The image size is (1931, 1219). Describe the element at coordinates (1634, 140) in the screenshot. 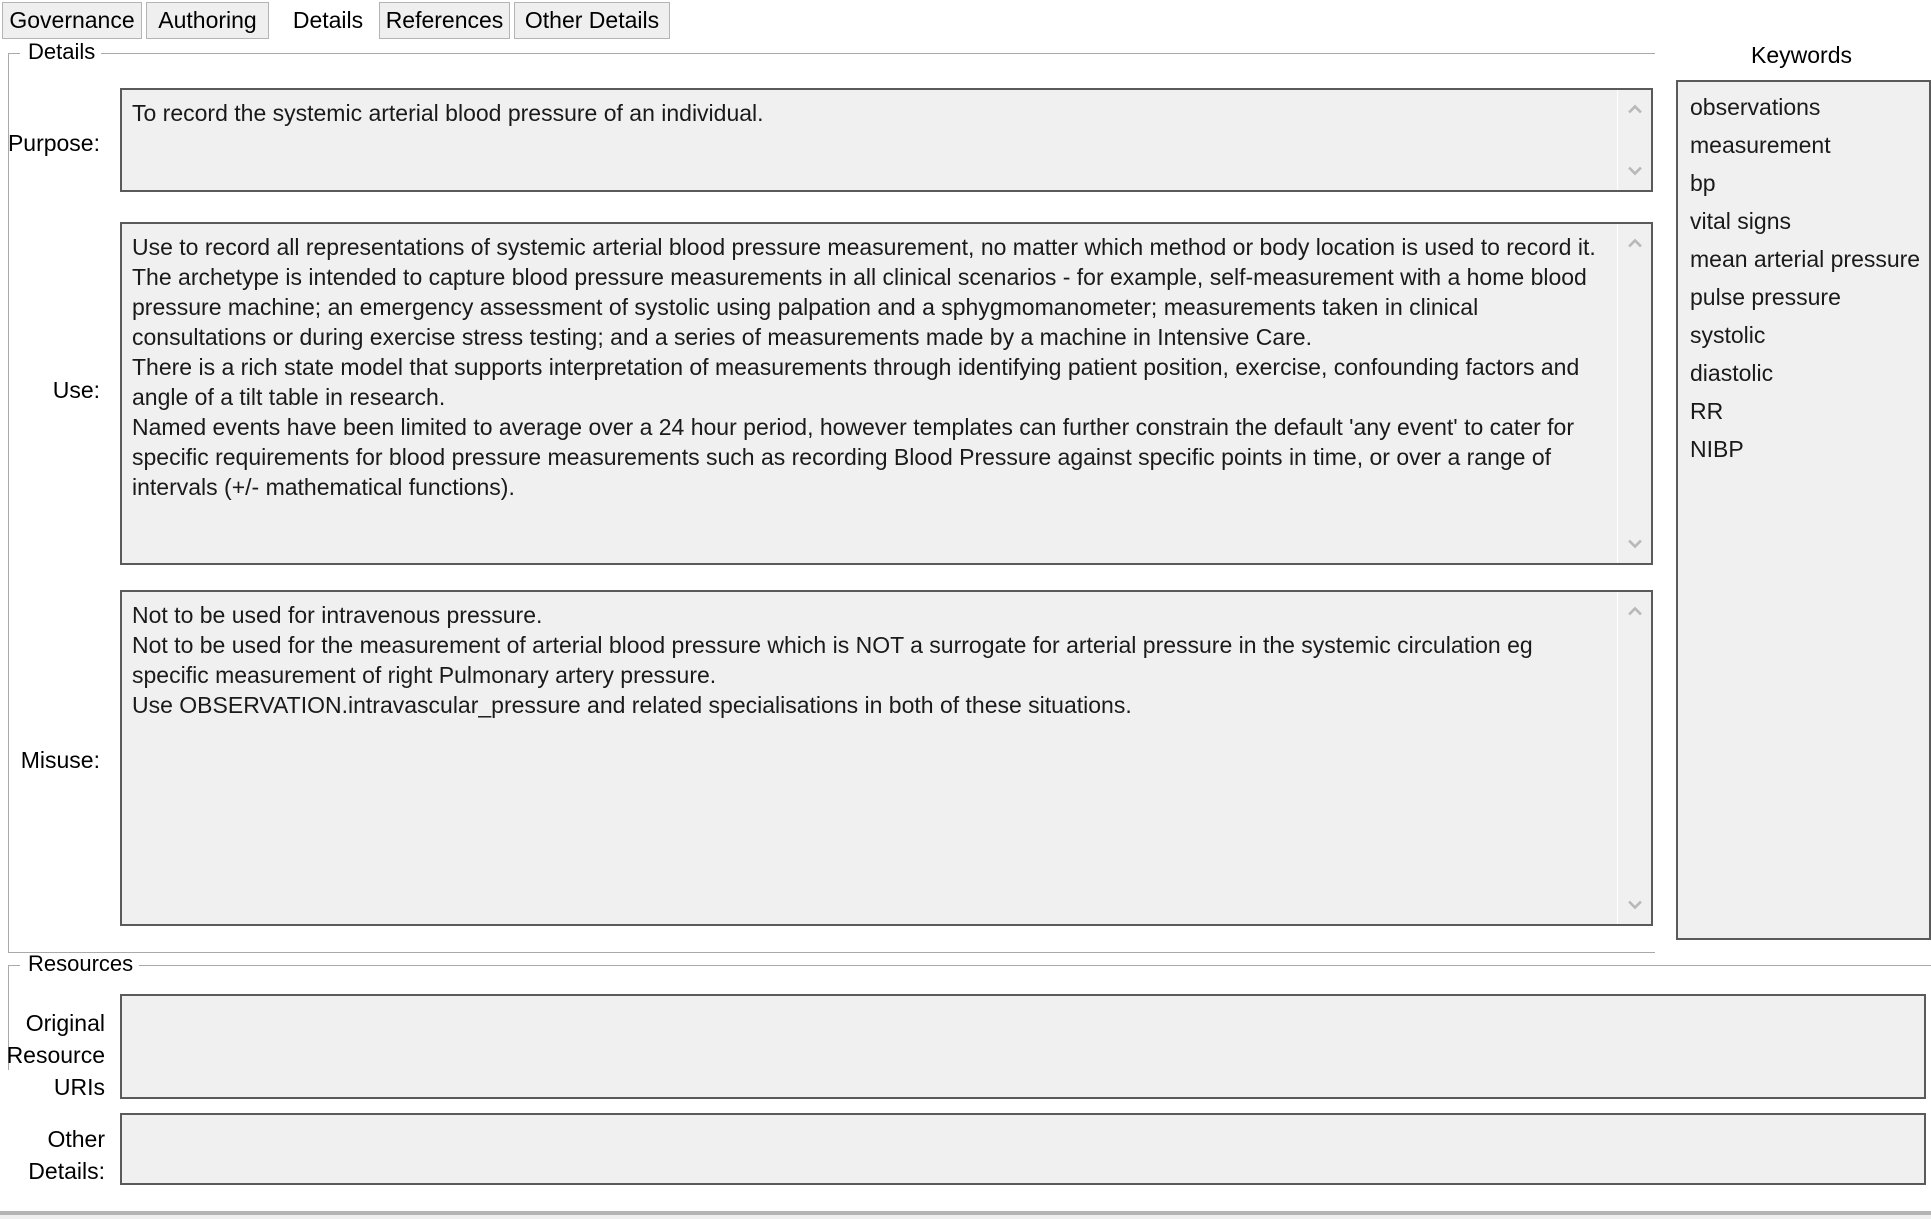

I see `purpose-scrollbar` at that location.